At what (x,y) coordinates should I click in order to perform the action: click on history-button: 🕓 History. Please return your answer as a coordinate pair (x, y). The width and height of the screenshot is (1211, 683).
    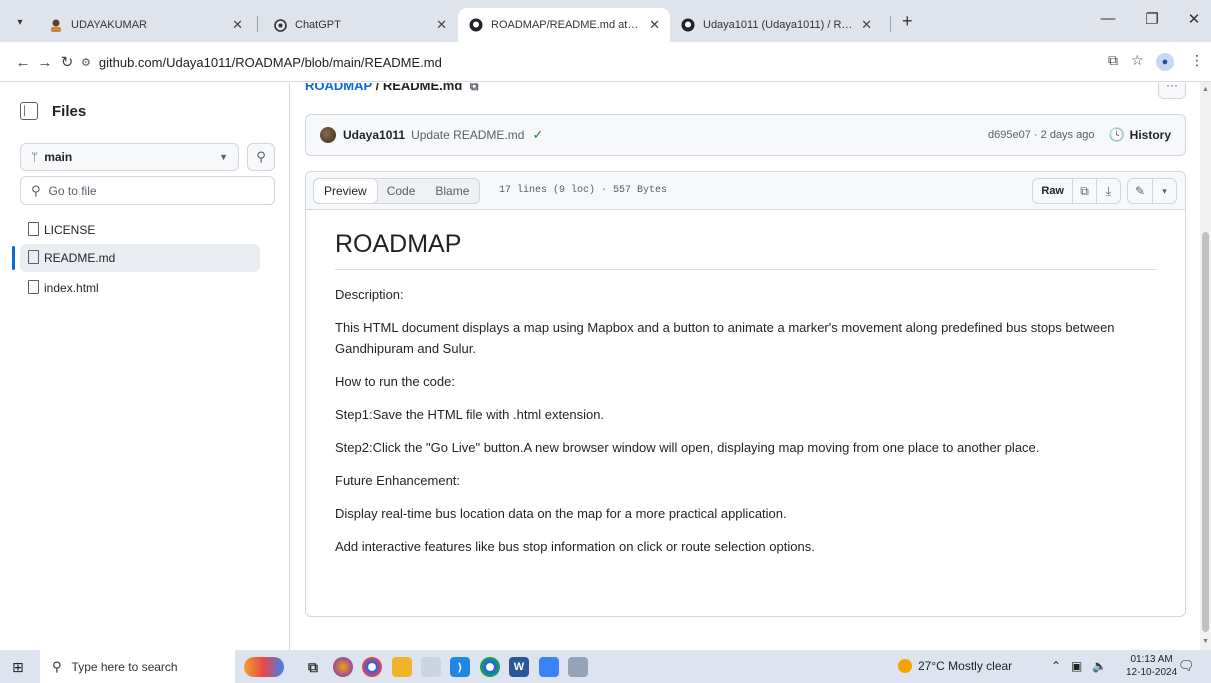
    Looking at the image, I should click on (1139, 135).